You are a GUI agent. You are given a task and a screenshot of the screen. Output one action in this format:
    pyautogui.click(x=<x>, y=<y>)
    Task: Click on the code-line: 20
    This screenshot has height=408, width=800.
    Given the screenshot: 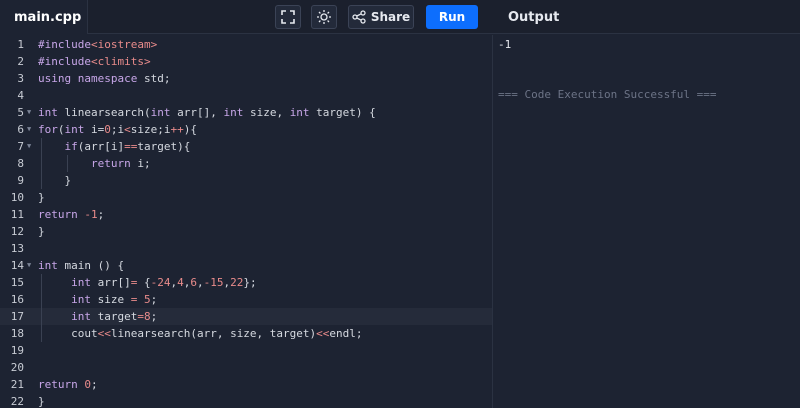 What is the action you would take?
    pyautogui.click(x=246, y=367)
    